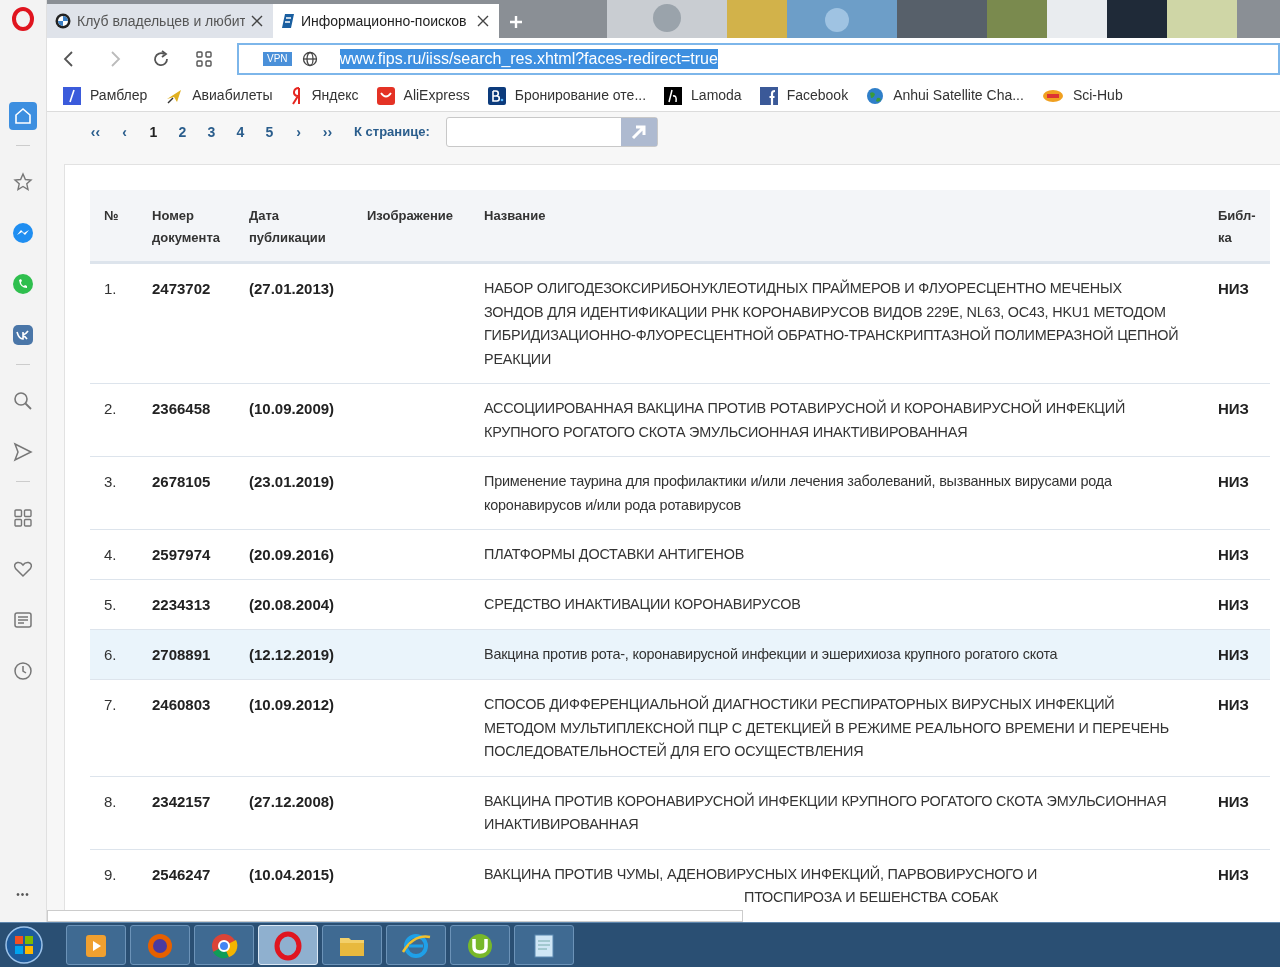 The height and width of the screenshot is (967, 1280). Describe the element at coordinates (181, 554) in the screenshot. I see `document-number: 2597974` at that location.